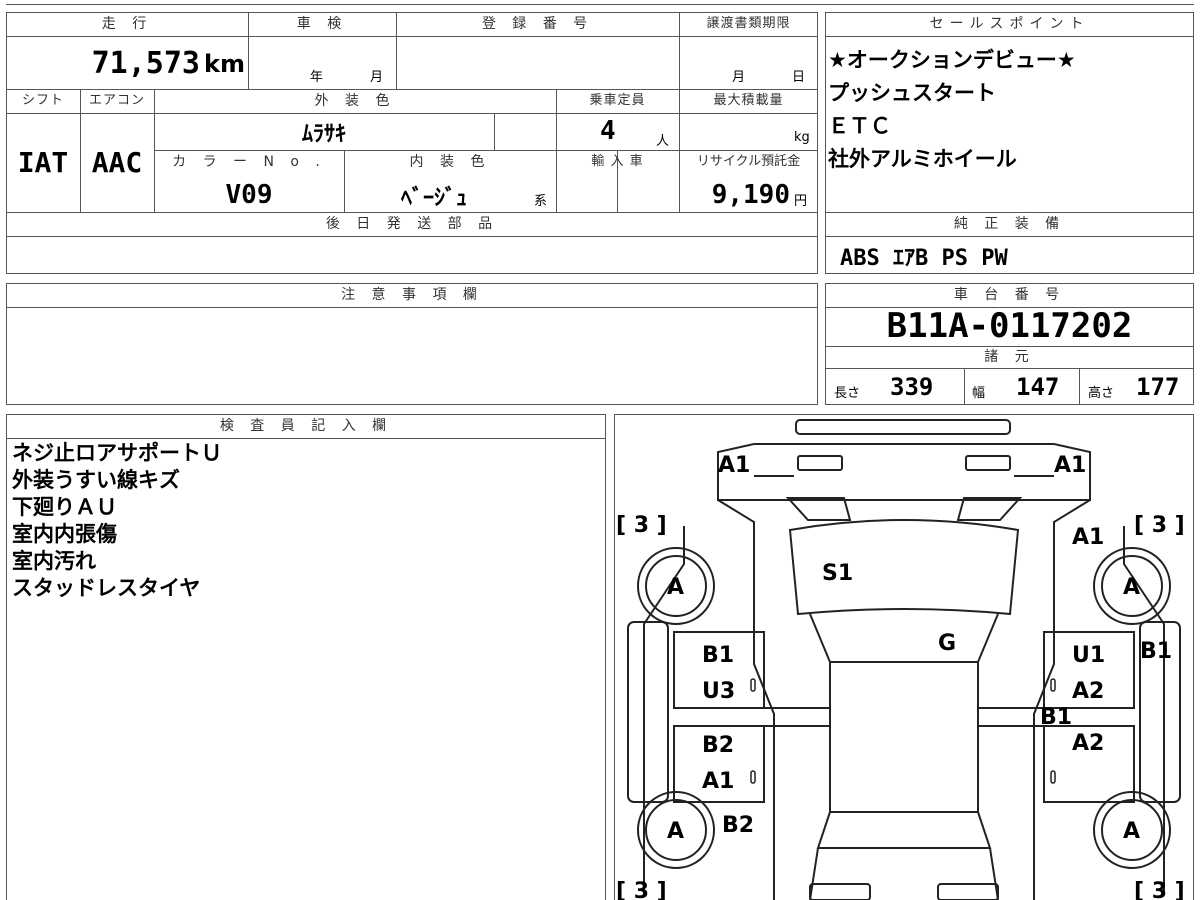  Describe the element at coordinates (600, 4) in the screenshot. I see `top-edge-line` at that location.